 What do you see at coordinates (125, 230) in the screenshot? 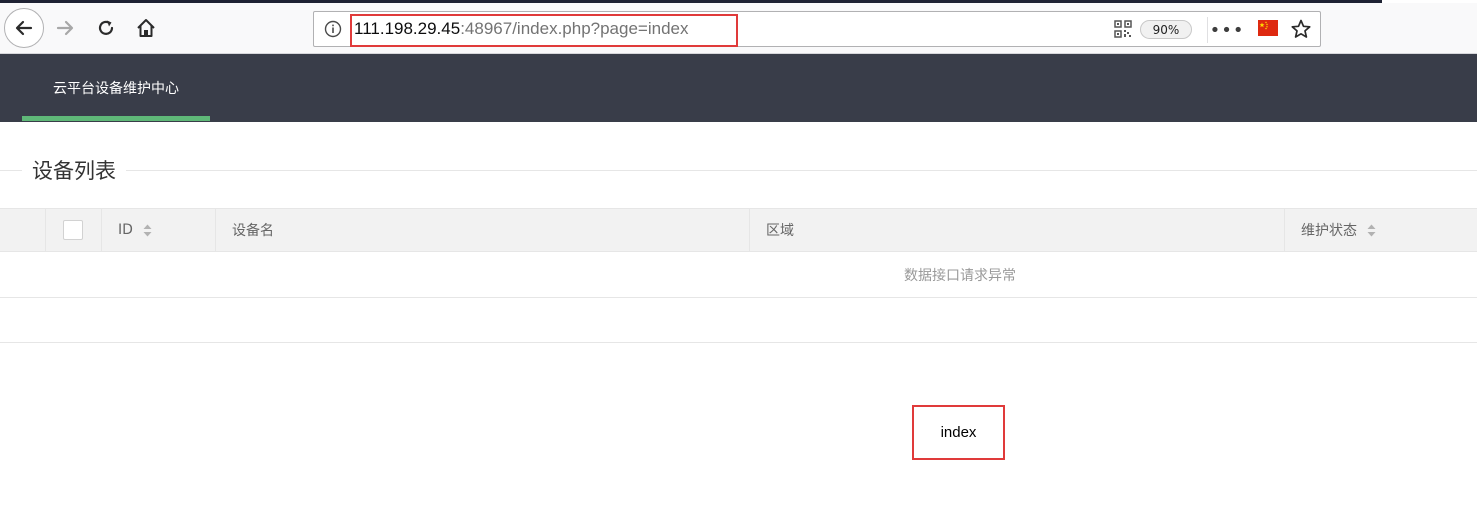
I see `column-label-id: ID` at bounding box center [125, 230].